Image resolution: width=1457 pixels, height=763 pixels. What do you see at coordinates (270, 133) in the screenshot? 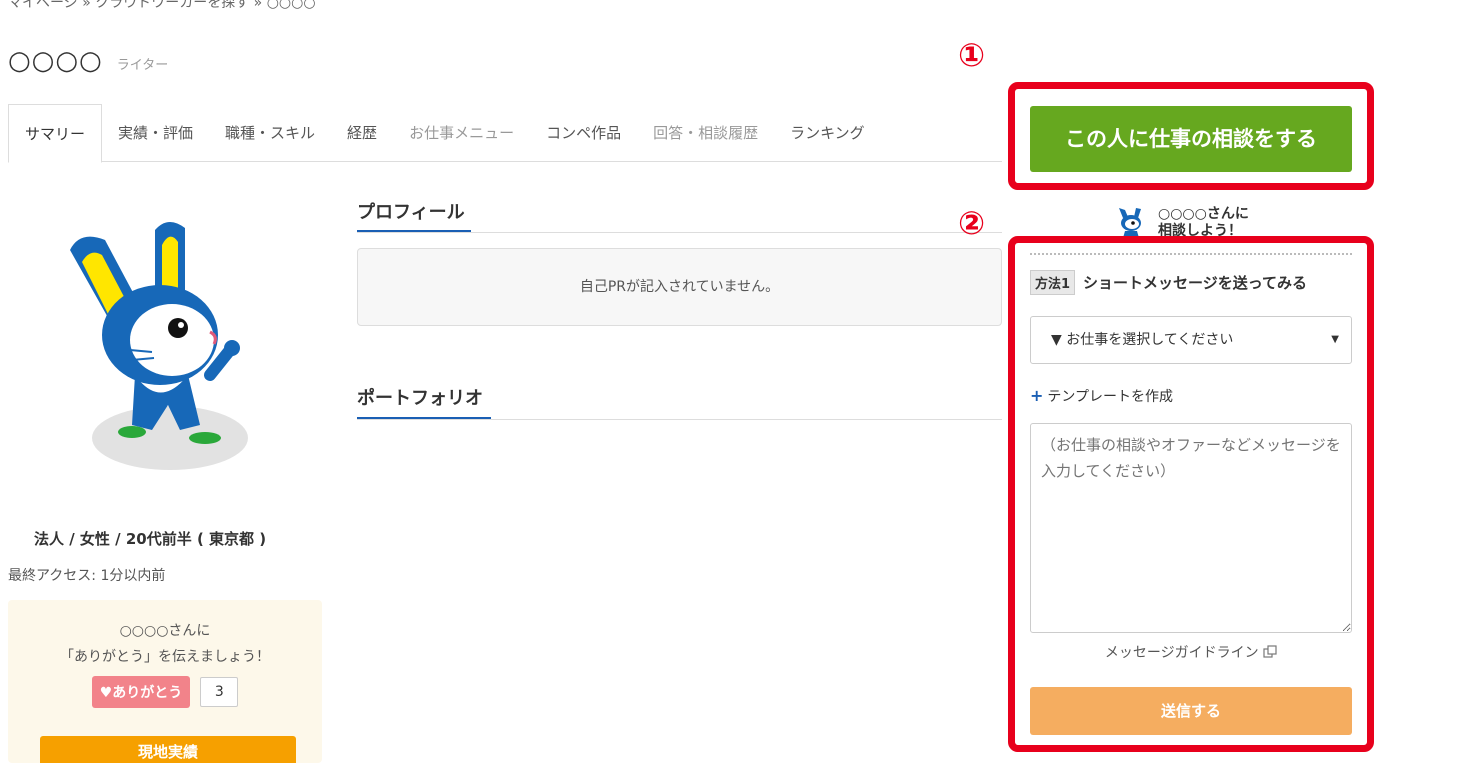
I see `tab-skills: 職種・スキル` at bounding box center [270, 133].